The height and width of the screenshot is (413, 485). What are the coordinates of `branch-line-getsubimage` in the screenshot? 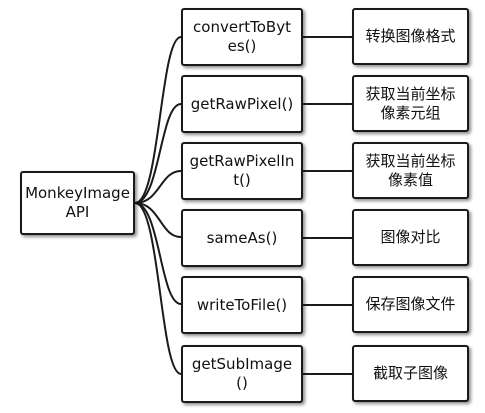 It's located at (158, 288).